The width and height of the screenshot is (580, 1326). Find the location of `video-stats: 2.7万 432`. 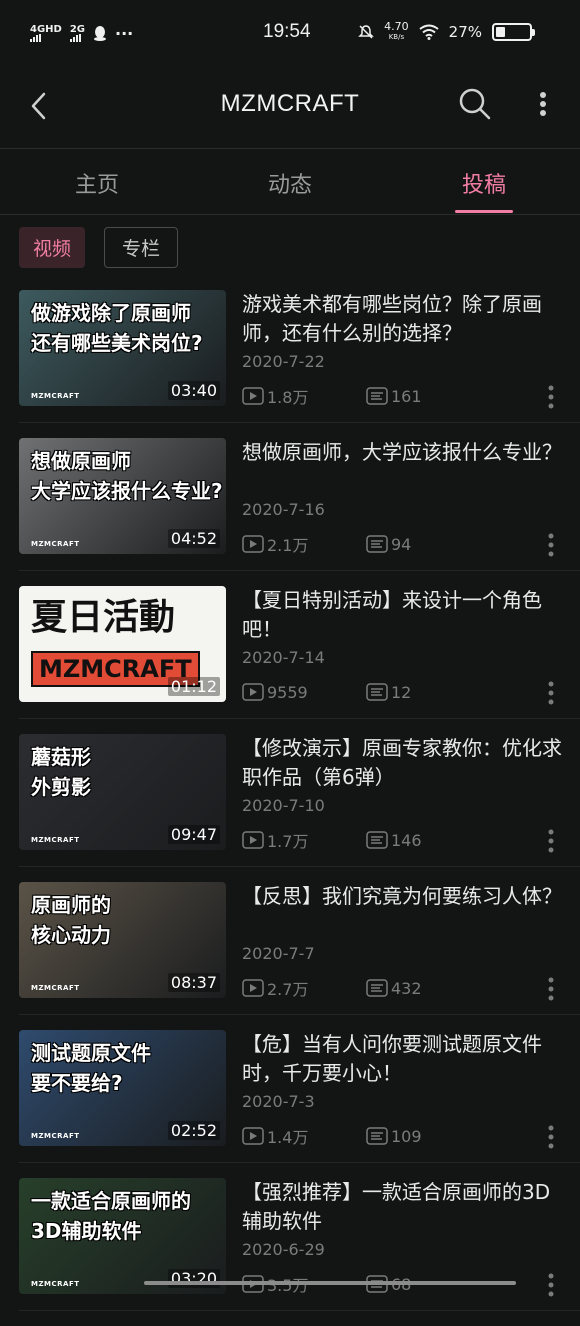

video-stats: 2.7万 432 is located at coordinates (332, 988).